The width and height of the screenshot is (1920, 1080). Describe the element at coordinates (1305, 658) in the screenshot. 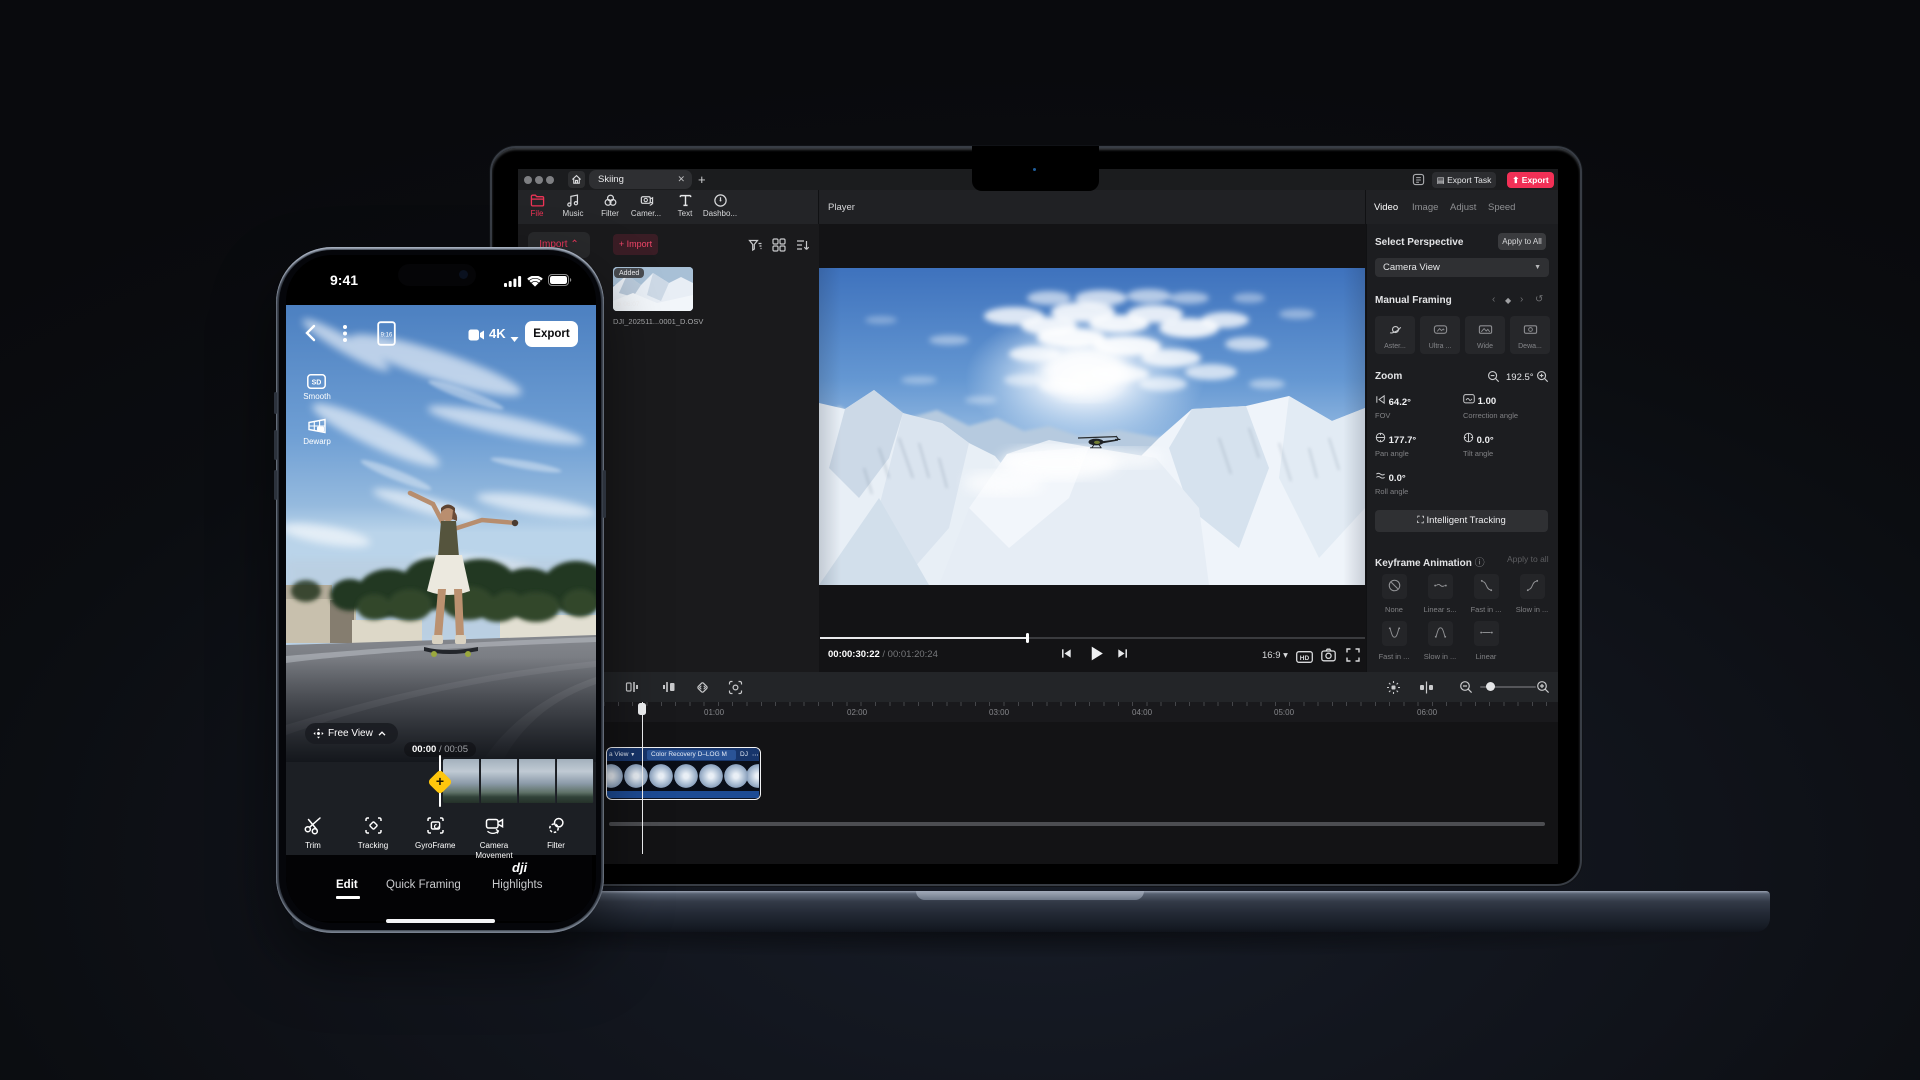

I see `svg-text: HD` at that location.